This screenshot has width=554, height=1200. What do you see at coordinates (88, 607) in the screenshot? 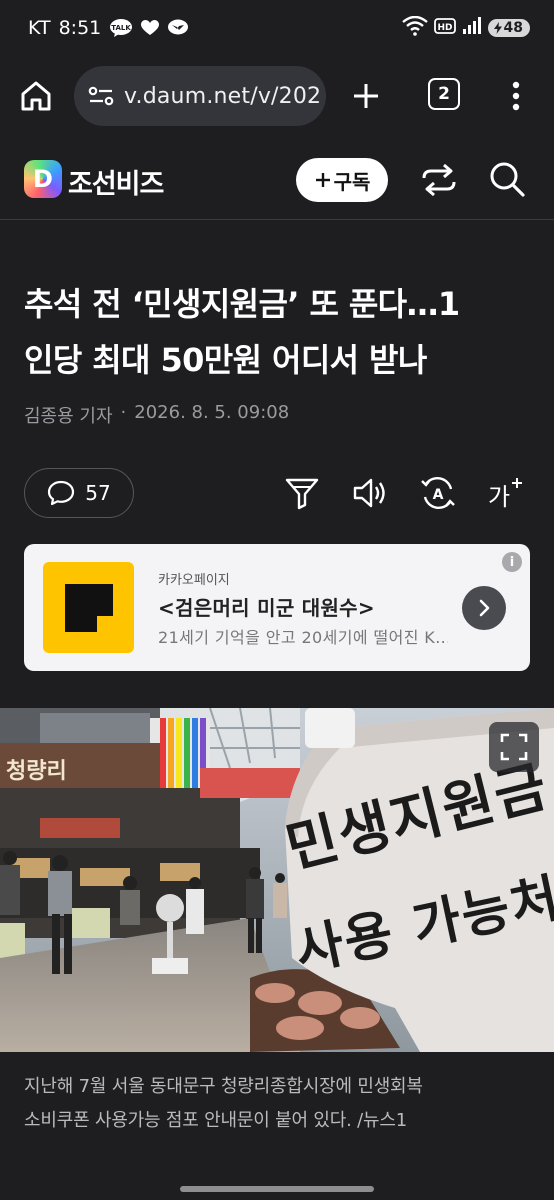
I see `ad-thumbnail` at bounding box center [88, 607].